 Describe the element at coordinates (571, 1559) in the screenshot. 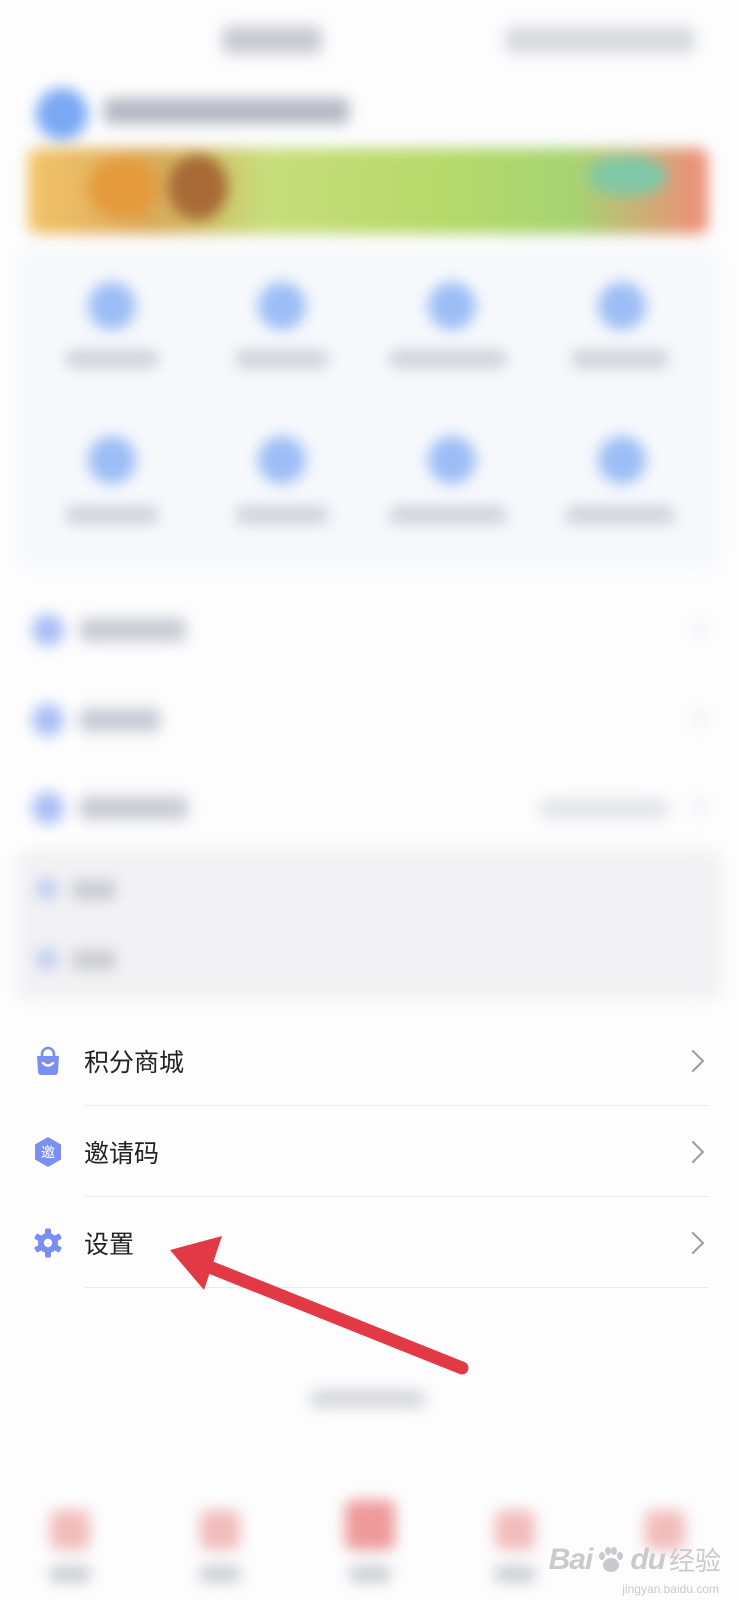

I see `watermark-brand: Bai` at that location.